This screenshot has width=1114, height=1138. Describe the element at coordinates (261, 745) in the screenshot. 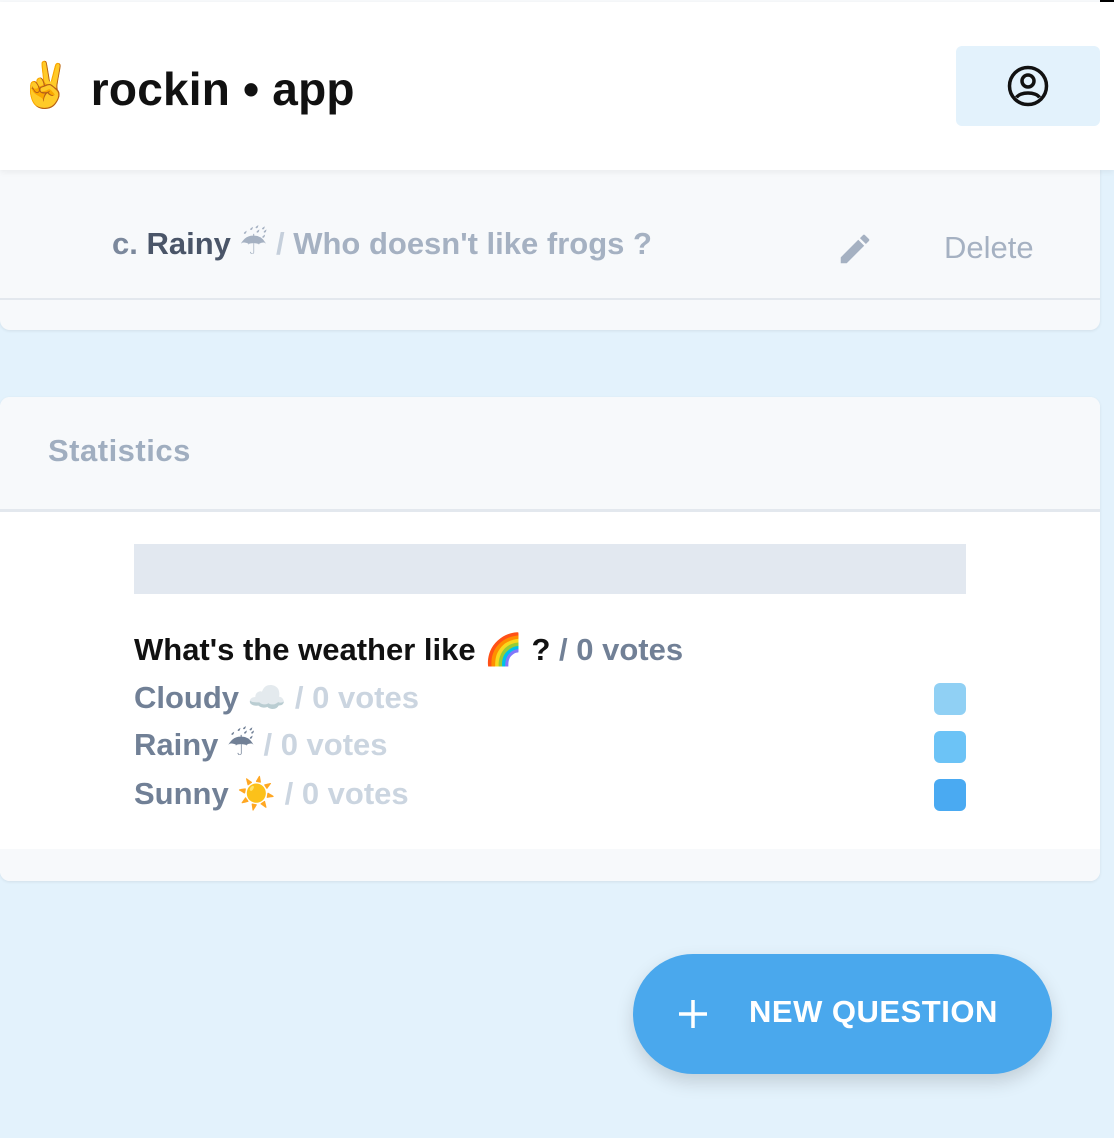

I see `option-label: Rainy ☔ / 0 votes` at that location.